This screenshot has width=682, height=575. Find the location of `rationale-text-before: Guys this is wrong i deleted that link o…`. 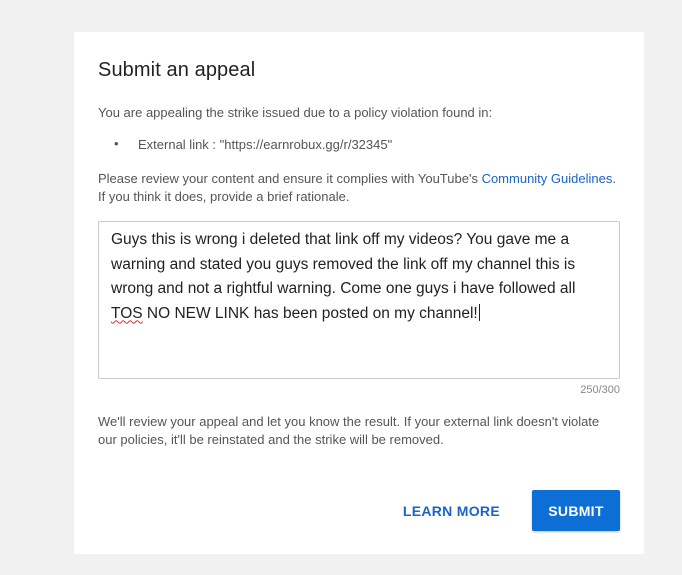

rationale-text-before: Guys this is wrong i deleted that link o… is located at coordinates (343, 264).